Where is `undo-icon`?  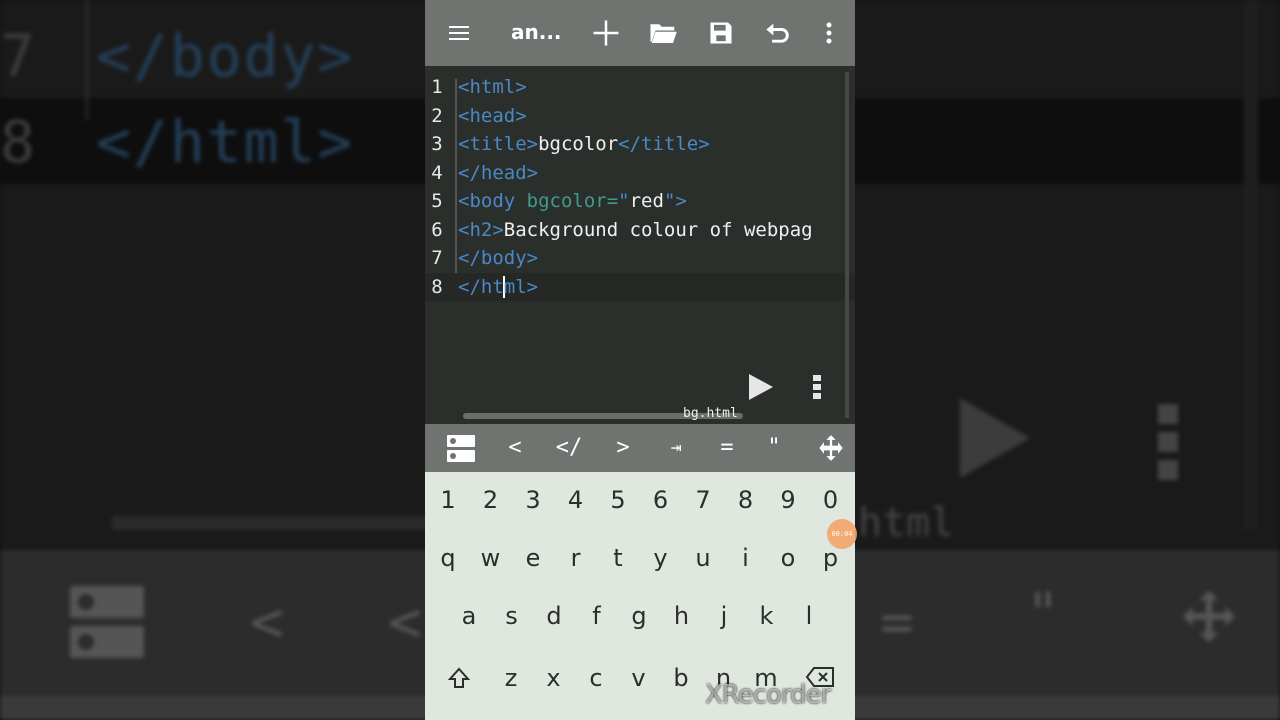
undo-icon is located at coordinates (778, 33).